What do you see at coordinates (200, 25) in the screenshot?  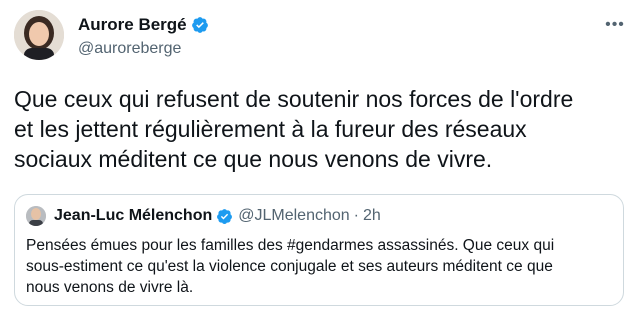 I see `verified-icon` at bounding box center [200, 25].